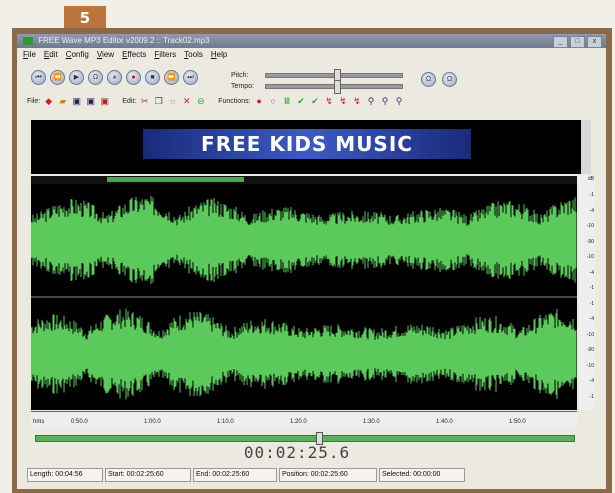 This screenshot has width=615, height=493. I want to click on silence-icon: ○, so click(273, 101).